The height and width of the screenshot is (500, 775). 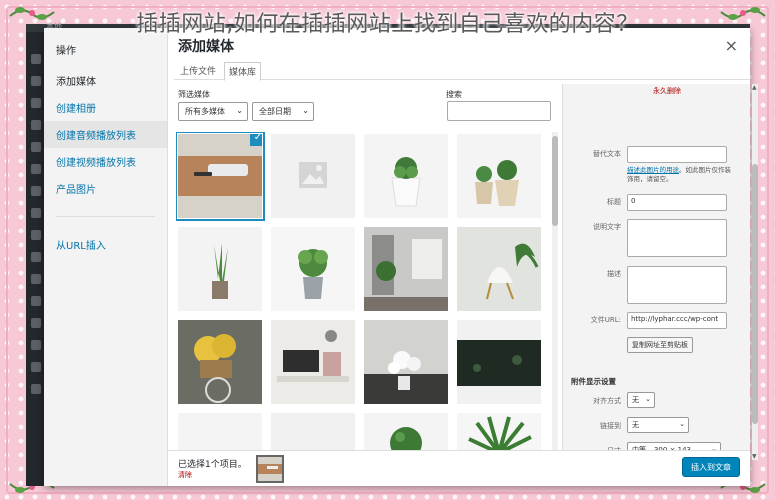 I want to click on scroll-down-icon: ▼, so click(x=754, y=456).